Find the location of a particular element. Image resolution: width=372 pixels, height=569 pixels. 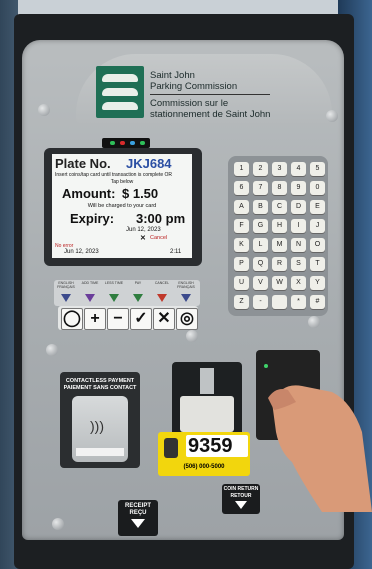

amount-value: $ 1.50 is located at coordinates (140, 193).